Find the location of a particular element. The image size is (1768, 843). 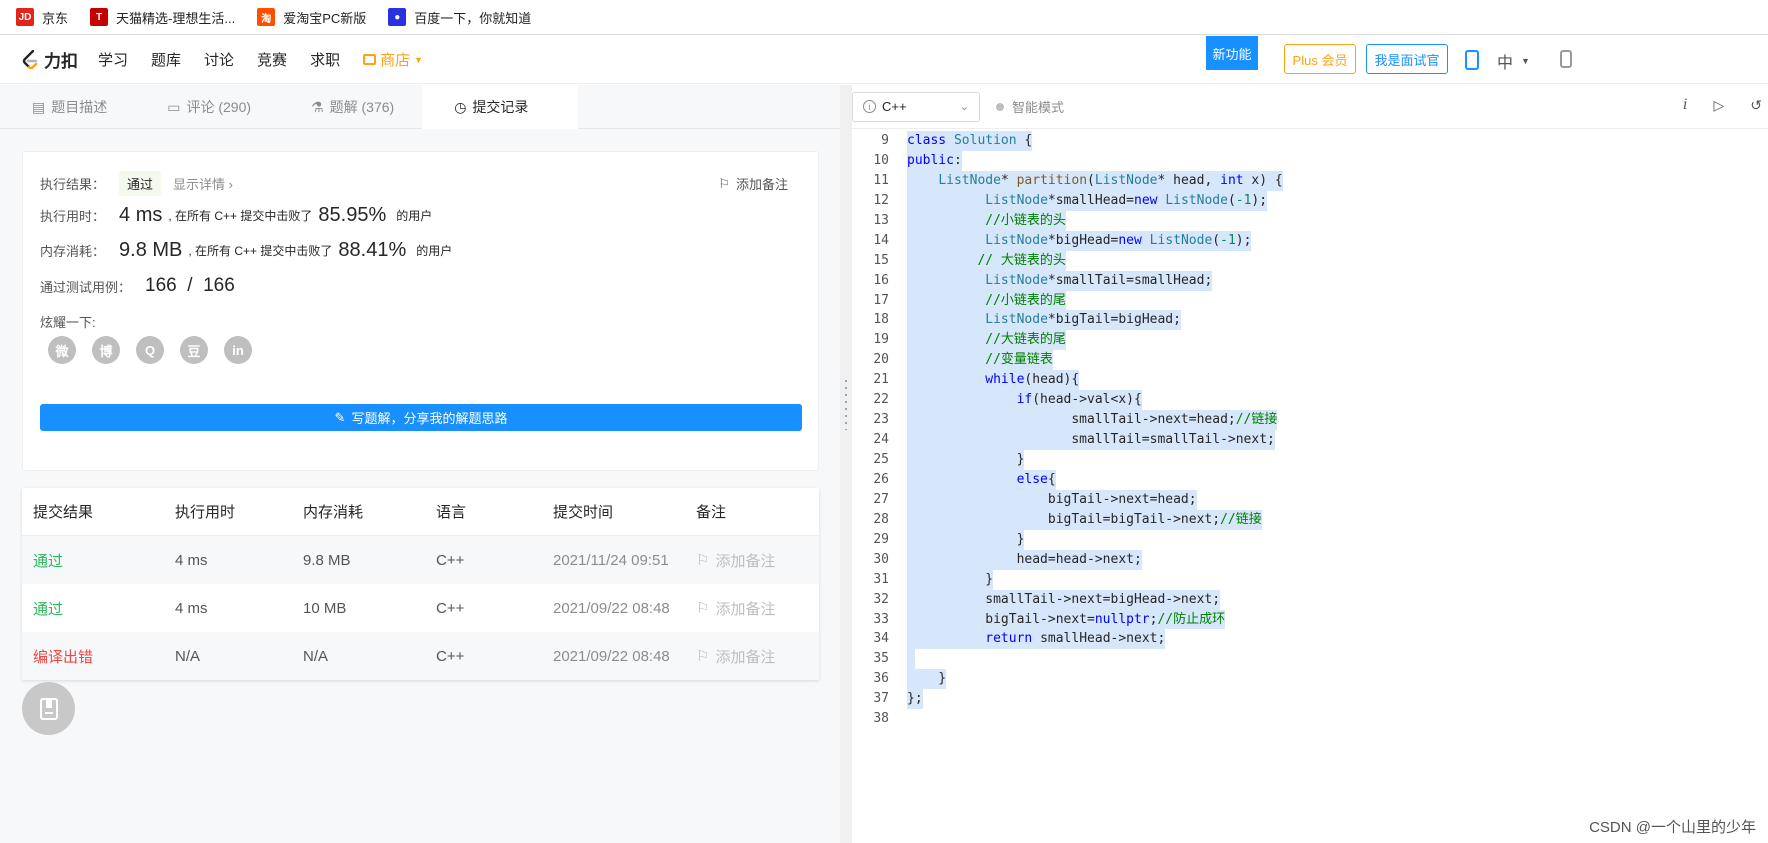

line-number: 21 is located at coordinates (881, 380).